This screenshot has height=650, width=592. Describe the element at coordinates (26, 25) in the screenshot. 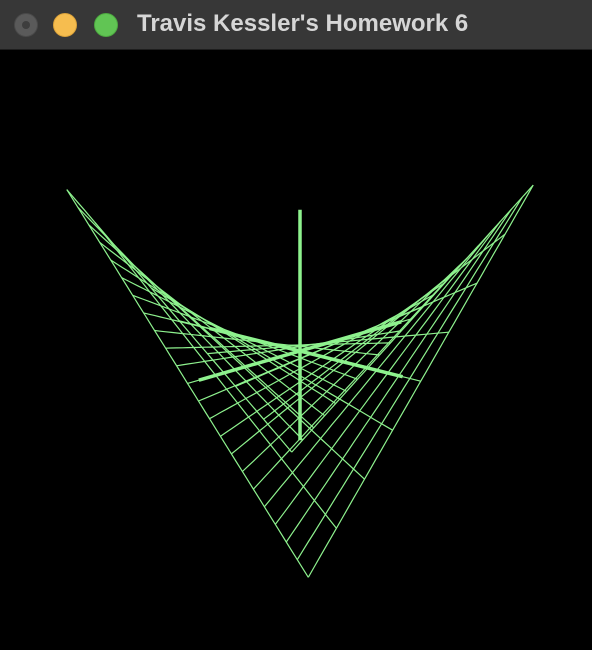

I see `close-button` at that location.